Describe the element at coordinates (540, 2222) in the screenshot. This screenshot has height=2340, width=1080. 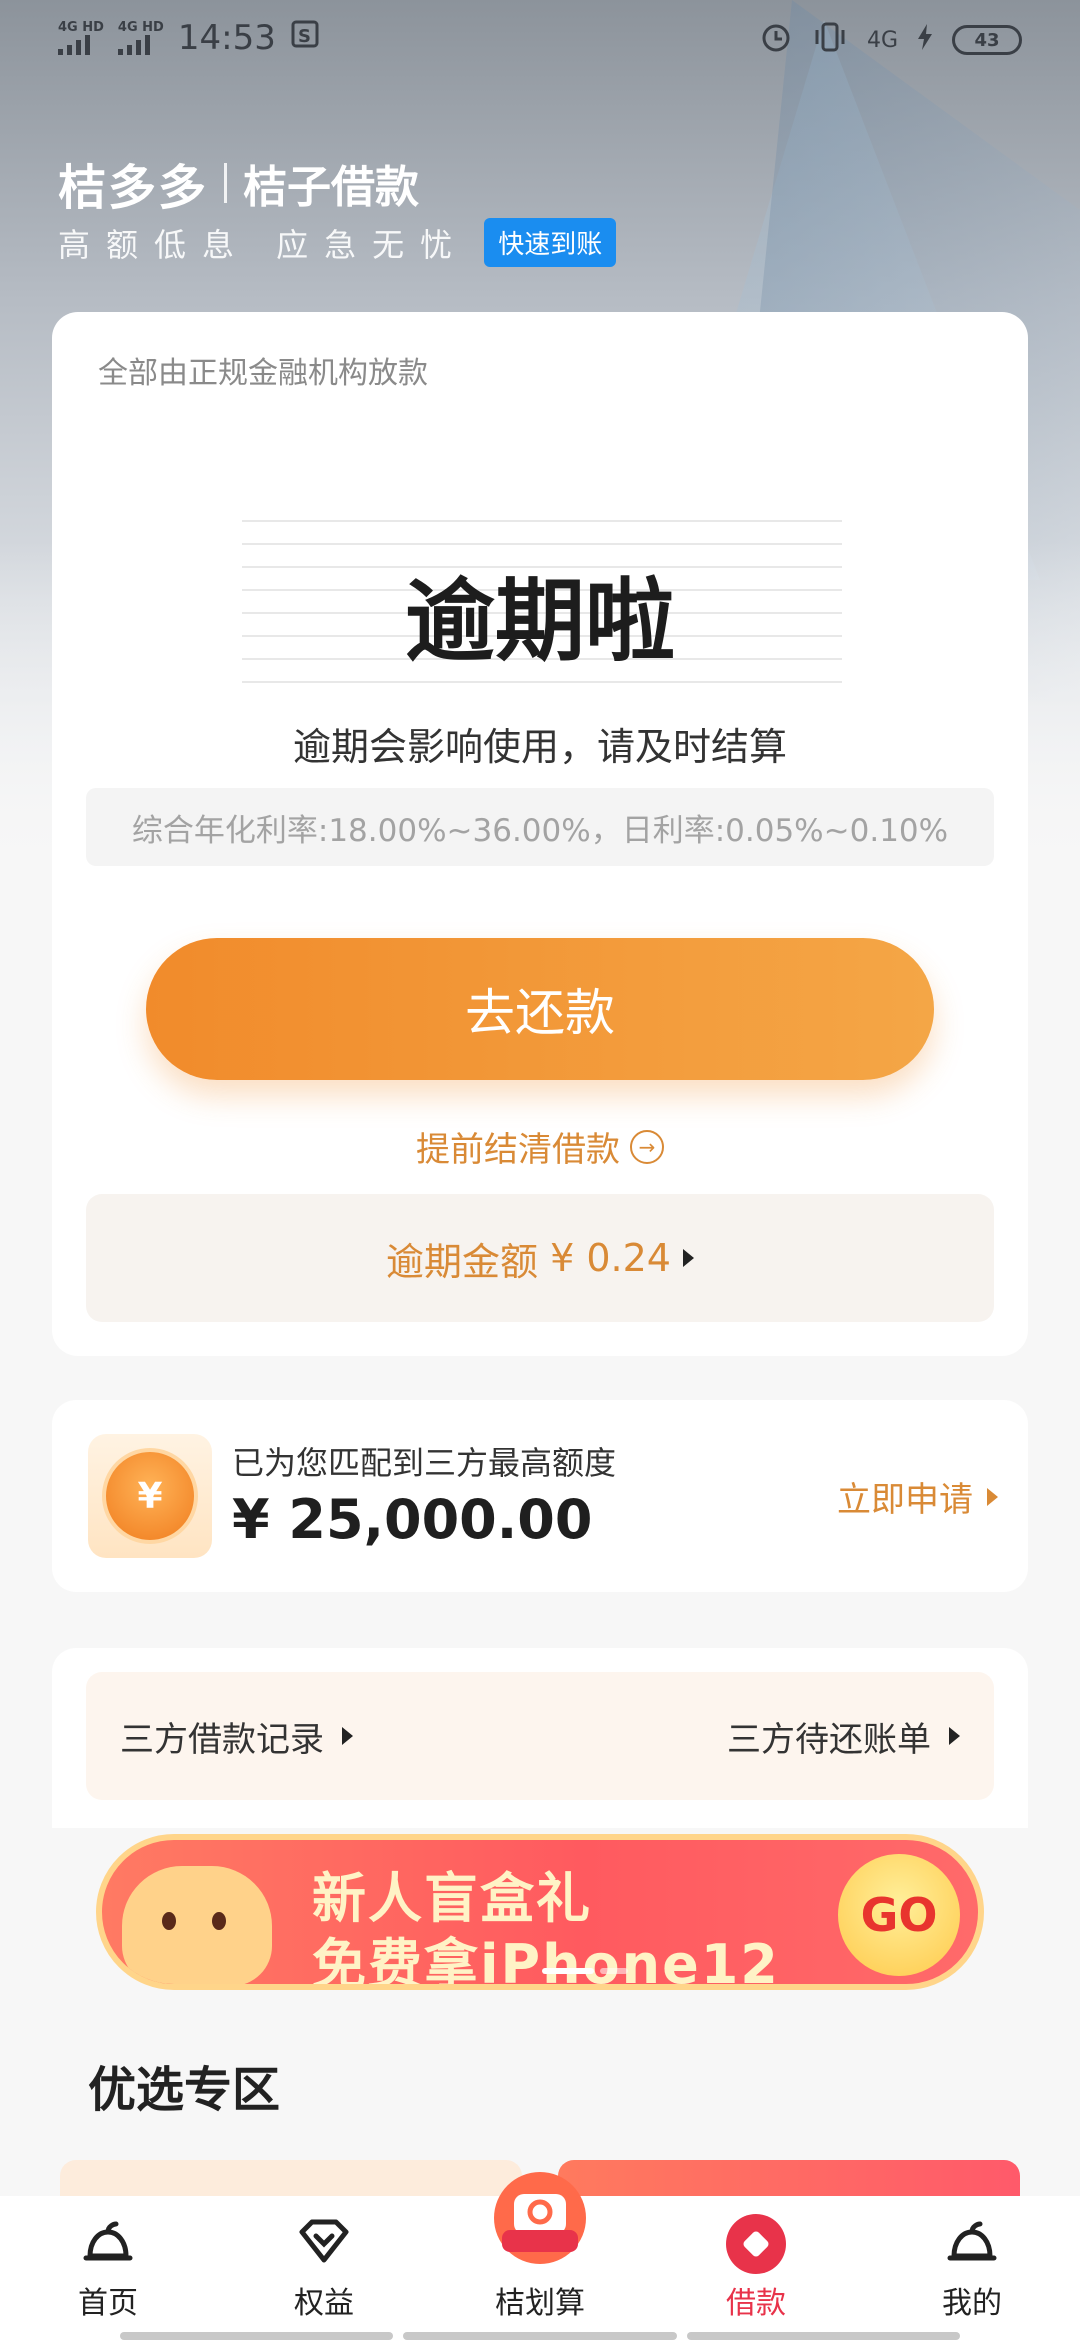
I see `jhs-badge-icon` at that location.